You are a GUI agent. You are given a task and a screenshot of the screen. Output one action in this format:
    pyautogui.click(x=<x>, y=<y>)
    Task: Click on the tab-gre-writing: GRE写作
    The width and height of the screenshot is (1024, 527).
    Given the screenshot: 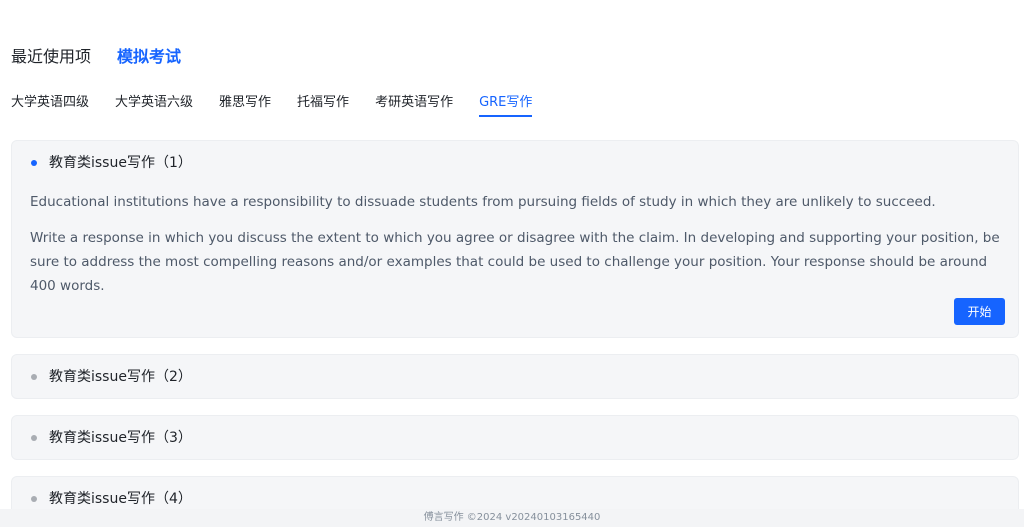 What is the action you would take?
    pyautogui.click(x=506, y=105)
    